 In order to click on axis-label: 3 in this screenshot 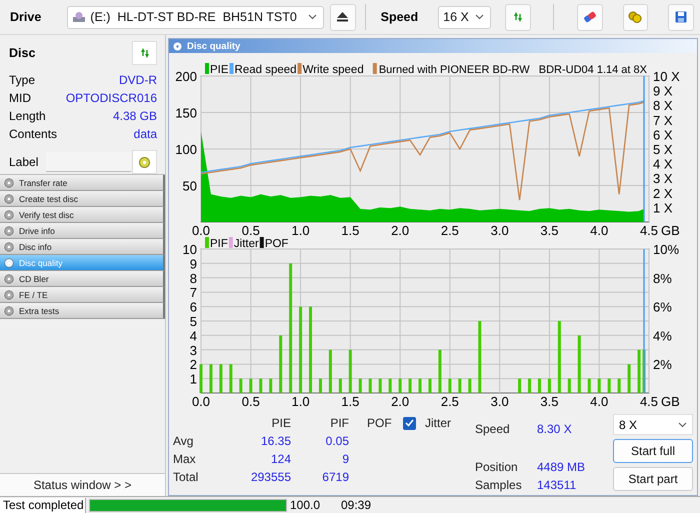, I will do `click(193, 350)`.